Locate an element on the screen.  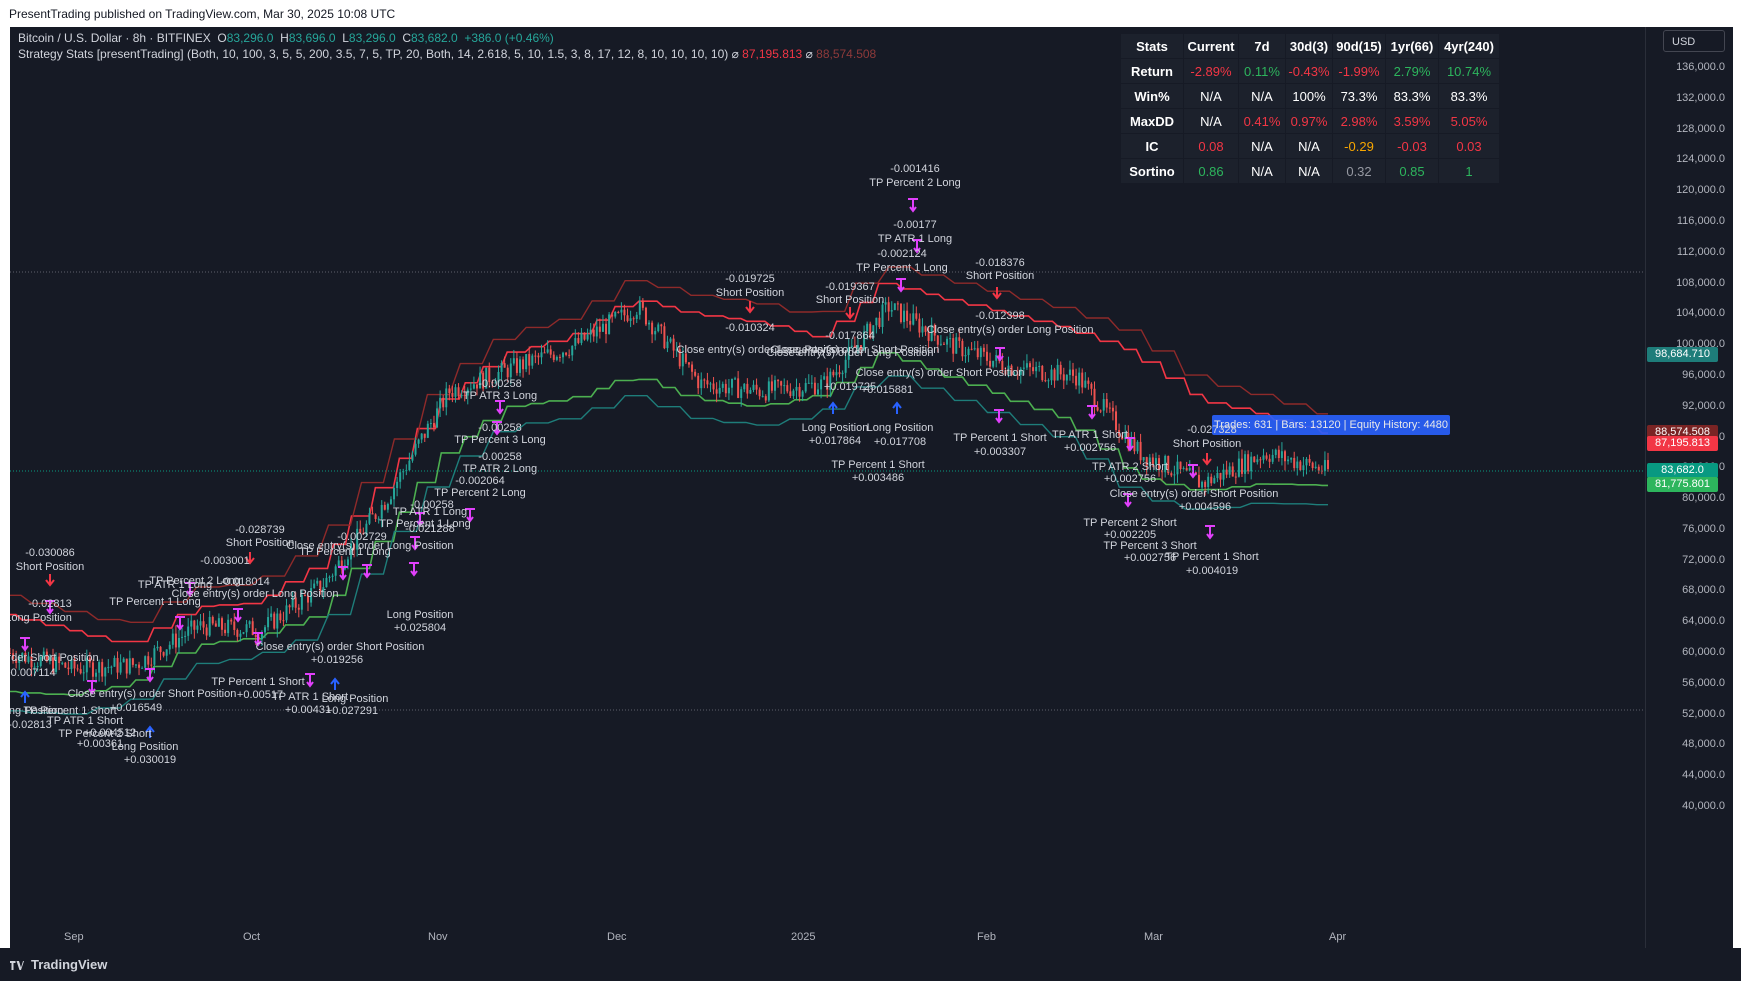
price-tick-label: 52,000.0 is located at coordinates (1703, 713).